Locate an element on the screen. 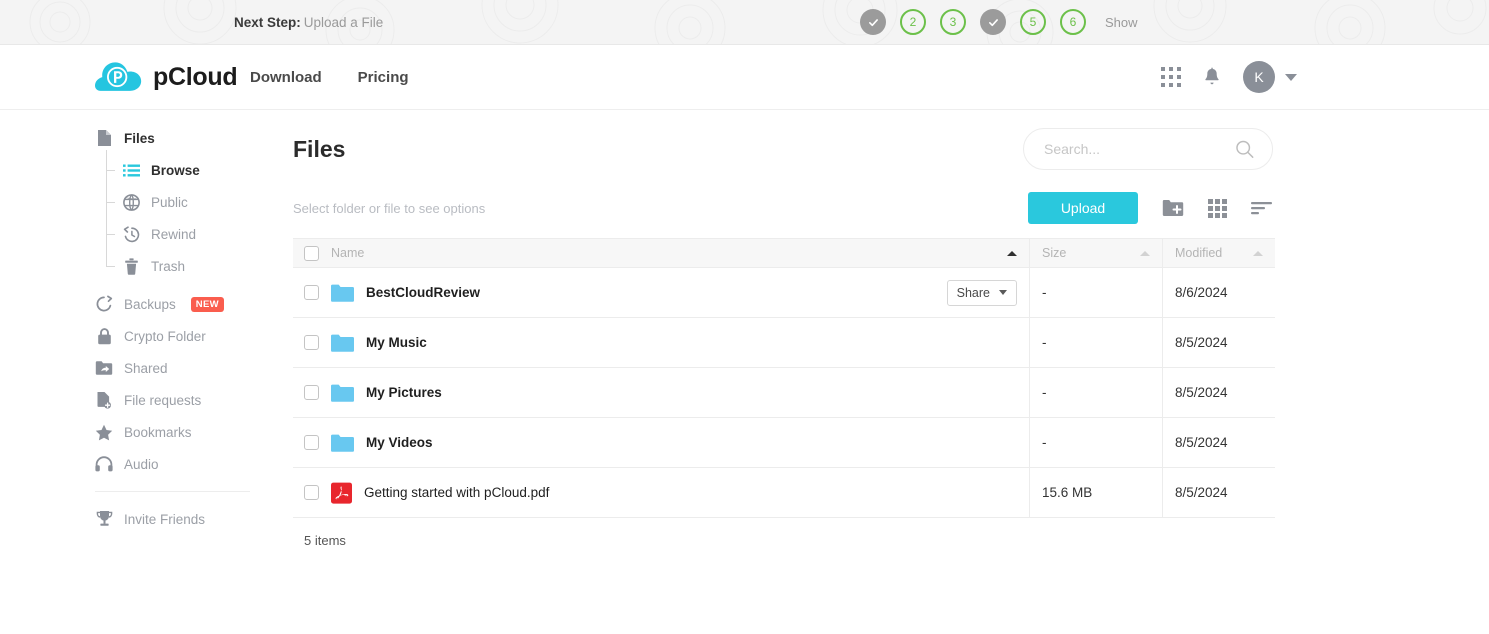  sidebar-item-audio: Audio is located at coordinates (146, 464).